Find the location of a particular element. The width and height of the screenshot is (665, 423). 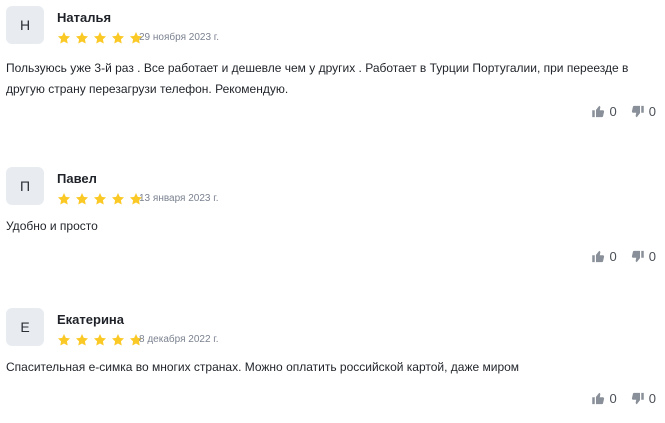

avatar: Н is located at coordinates (25, 25).